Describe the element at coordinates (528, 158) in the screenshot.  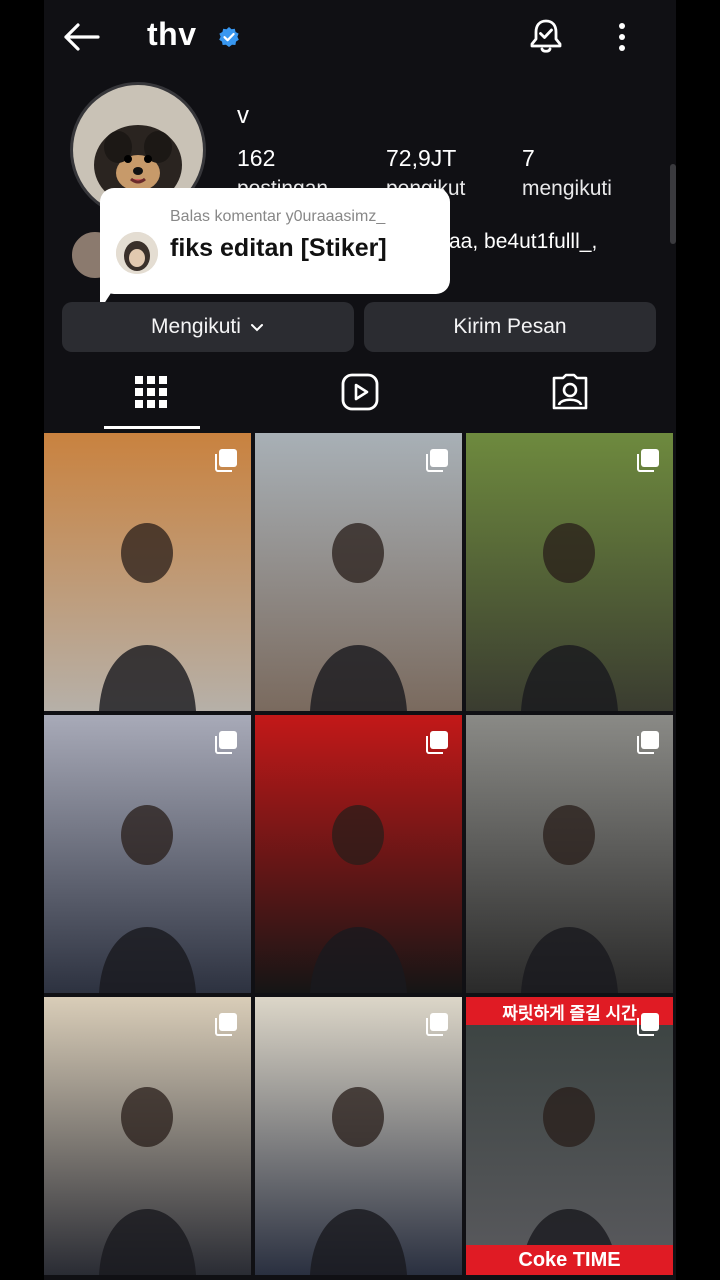
I see `following-count: 7` at that location.